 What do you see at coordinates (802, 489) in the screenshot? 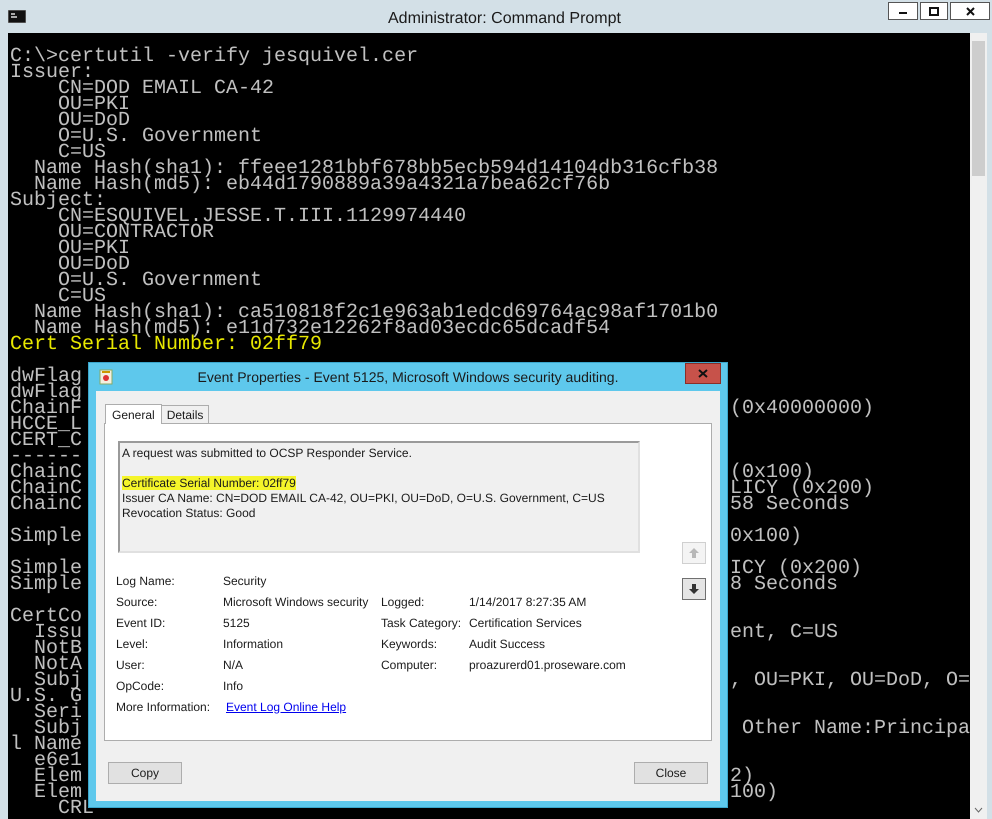
I see `console-text: LICY (0x200)` at bounding box center [802, 489].